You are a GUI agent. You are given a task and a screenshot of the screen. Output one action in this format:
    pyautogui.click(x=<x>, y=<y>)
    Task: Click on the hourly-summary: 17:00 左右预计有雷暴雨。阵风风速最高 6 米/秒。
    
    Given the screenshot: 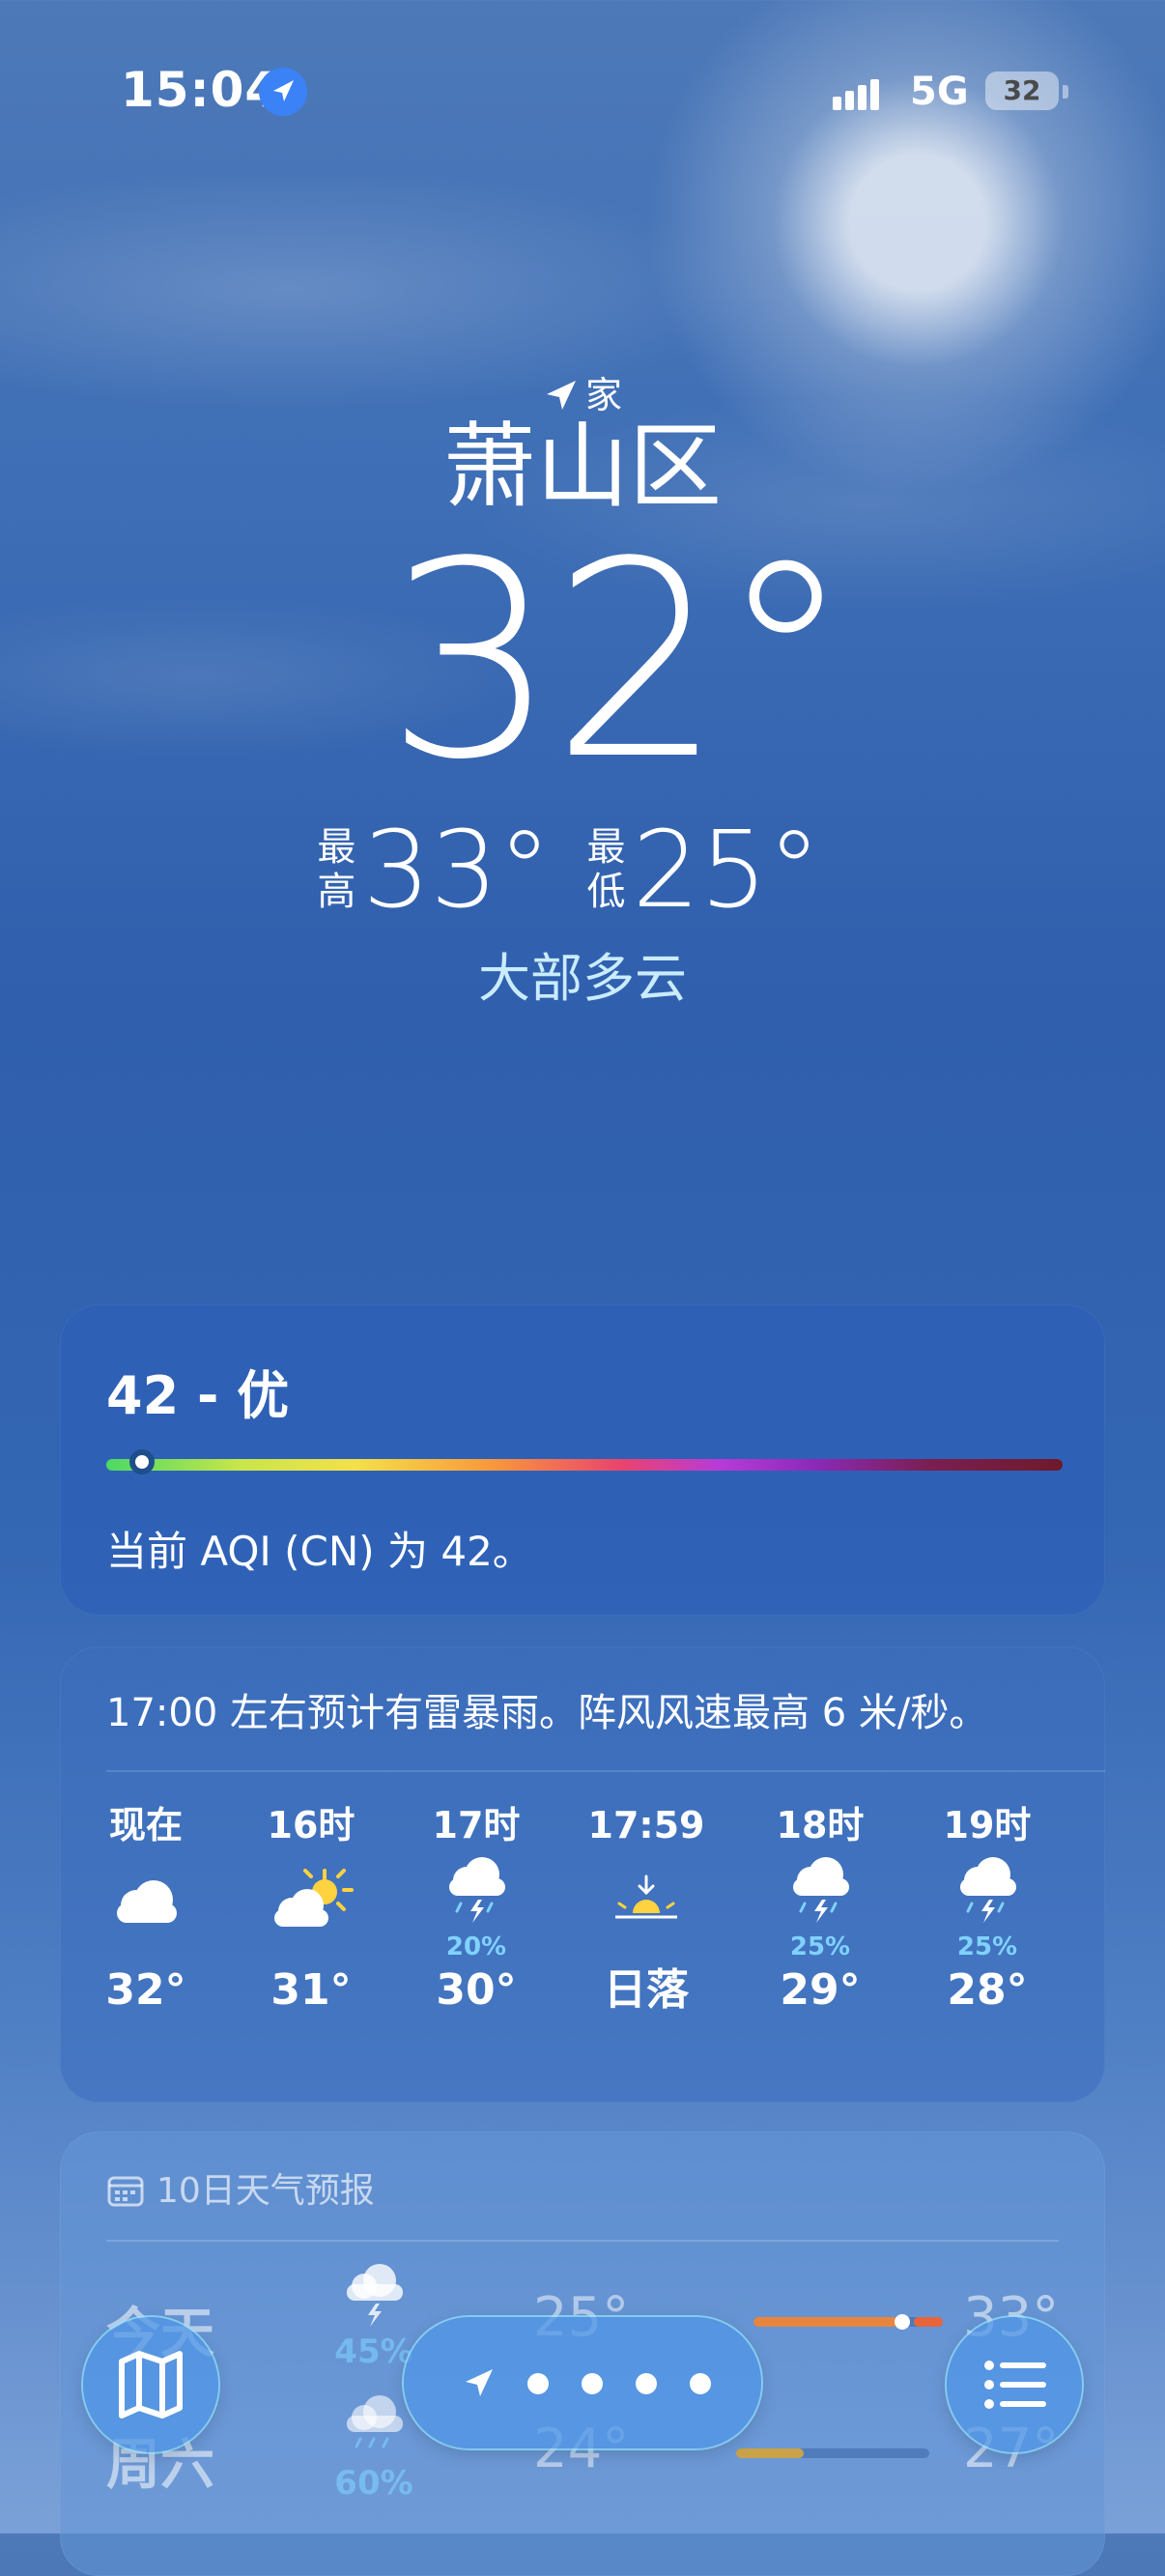 What is the action you would take?
    pyautogui.click(x=547, y=1713)
    